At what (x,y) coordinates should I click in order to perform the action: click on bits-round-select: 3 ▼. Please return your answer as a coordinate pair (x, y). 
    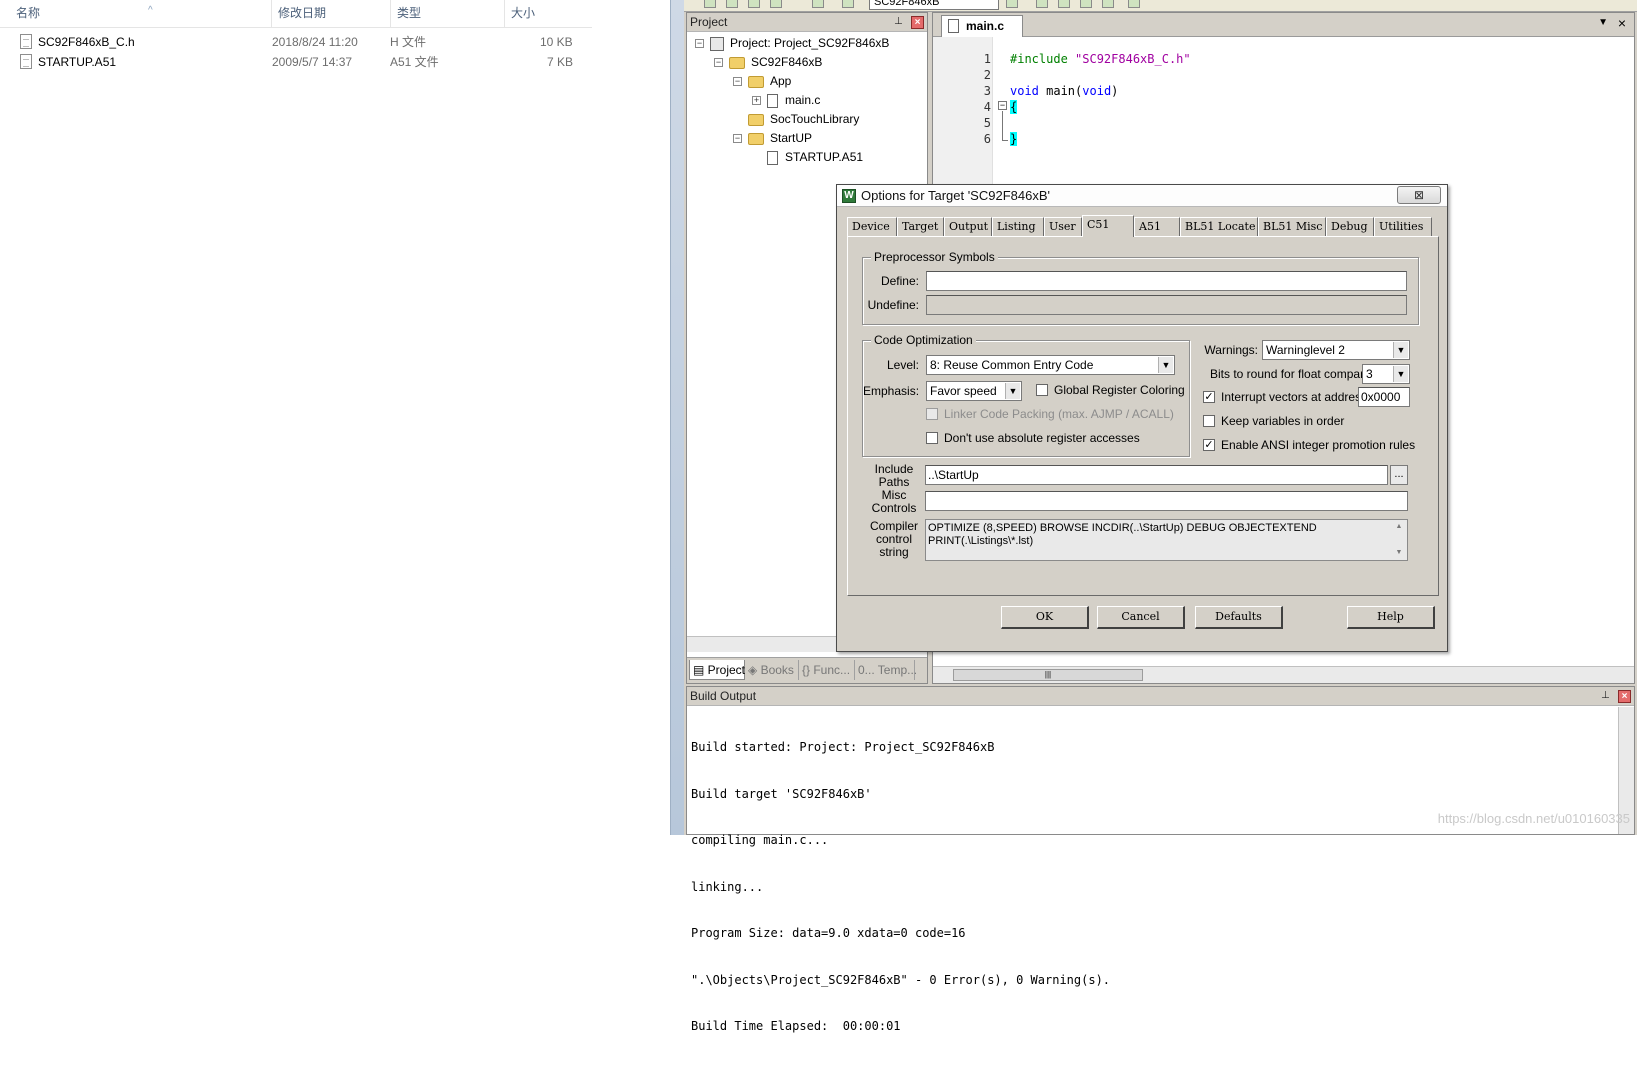
    Looking at the image, I should click on (1386, 374).